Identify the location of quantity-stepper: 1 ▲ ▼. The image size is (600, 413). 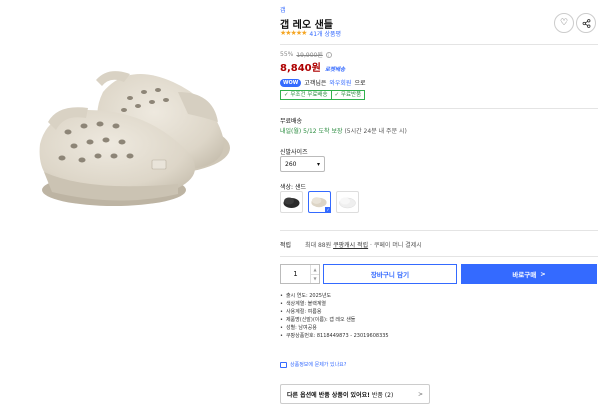
(300, 274).